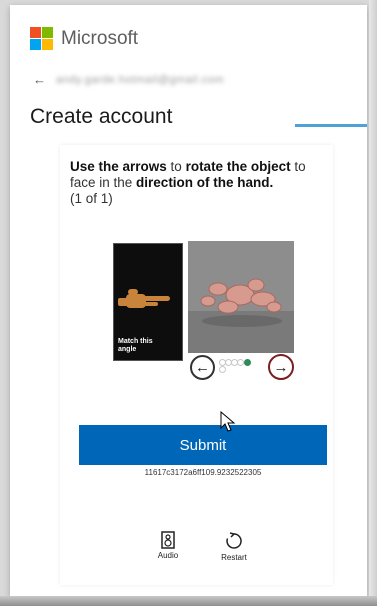  What do you see at coordinates (148, 302) in the screenshot?
I see `reference-image: Match this angle` at bounding box center [148, 302].